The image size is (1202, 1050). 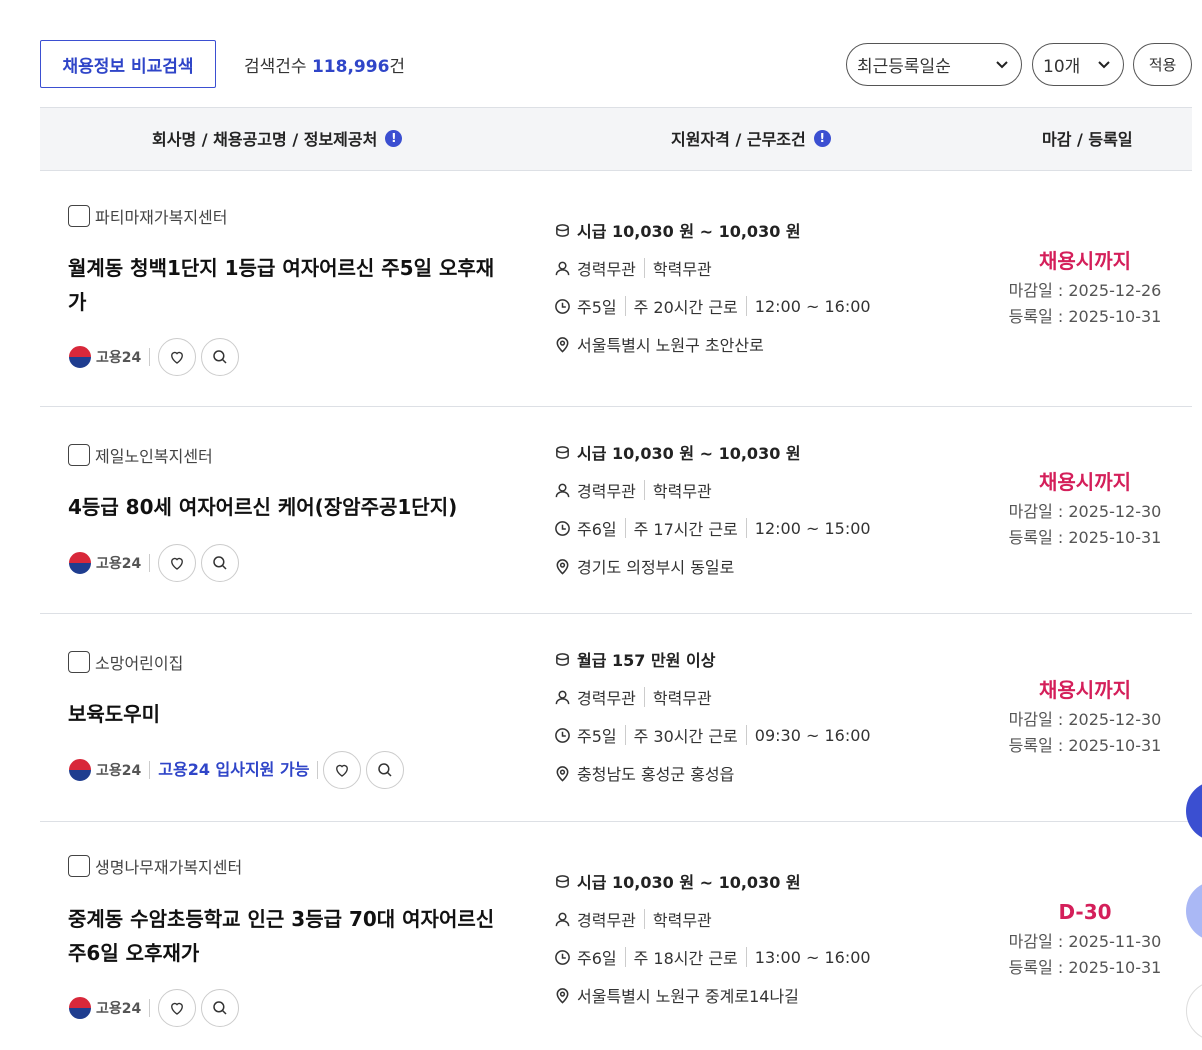 I want to click on company-name: 파티마재가복지센터, so click(x=161, y=216).